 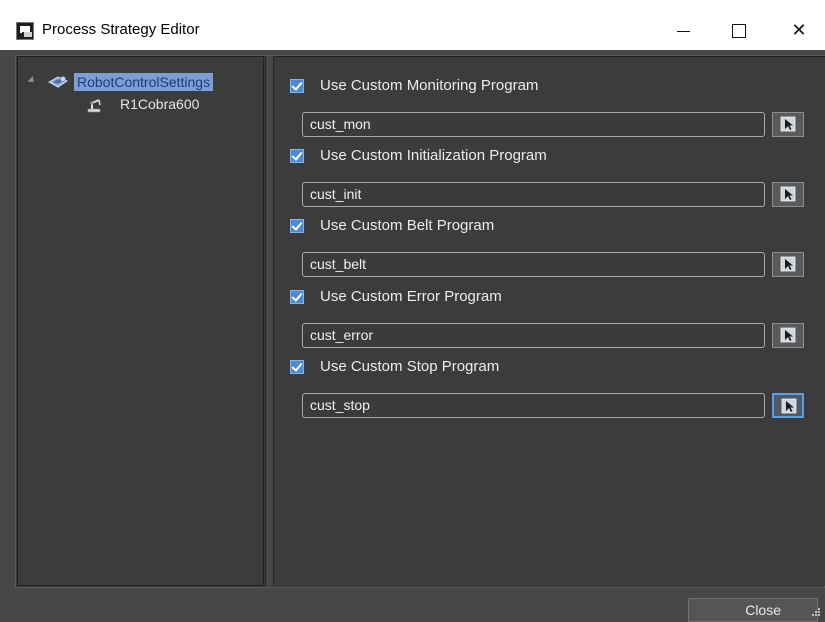 I want to click on close-window-button: ✕, so click(x=799, y=30).